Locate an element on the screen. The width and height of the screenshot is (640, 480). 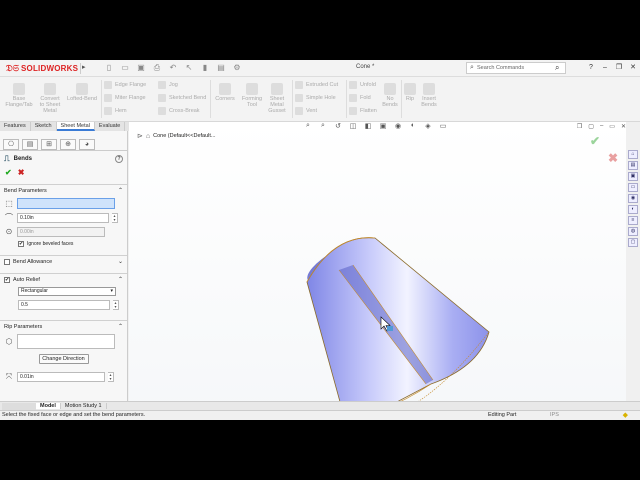
rip-gap-input: 0.01in is located at coordinates (61, 377).